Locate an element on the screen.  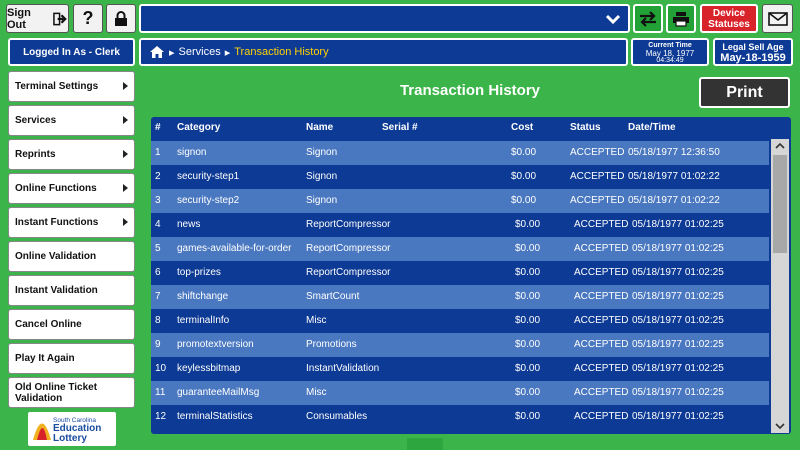
sidebar-item: Services is located at coordinates (71, 120).